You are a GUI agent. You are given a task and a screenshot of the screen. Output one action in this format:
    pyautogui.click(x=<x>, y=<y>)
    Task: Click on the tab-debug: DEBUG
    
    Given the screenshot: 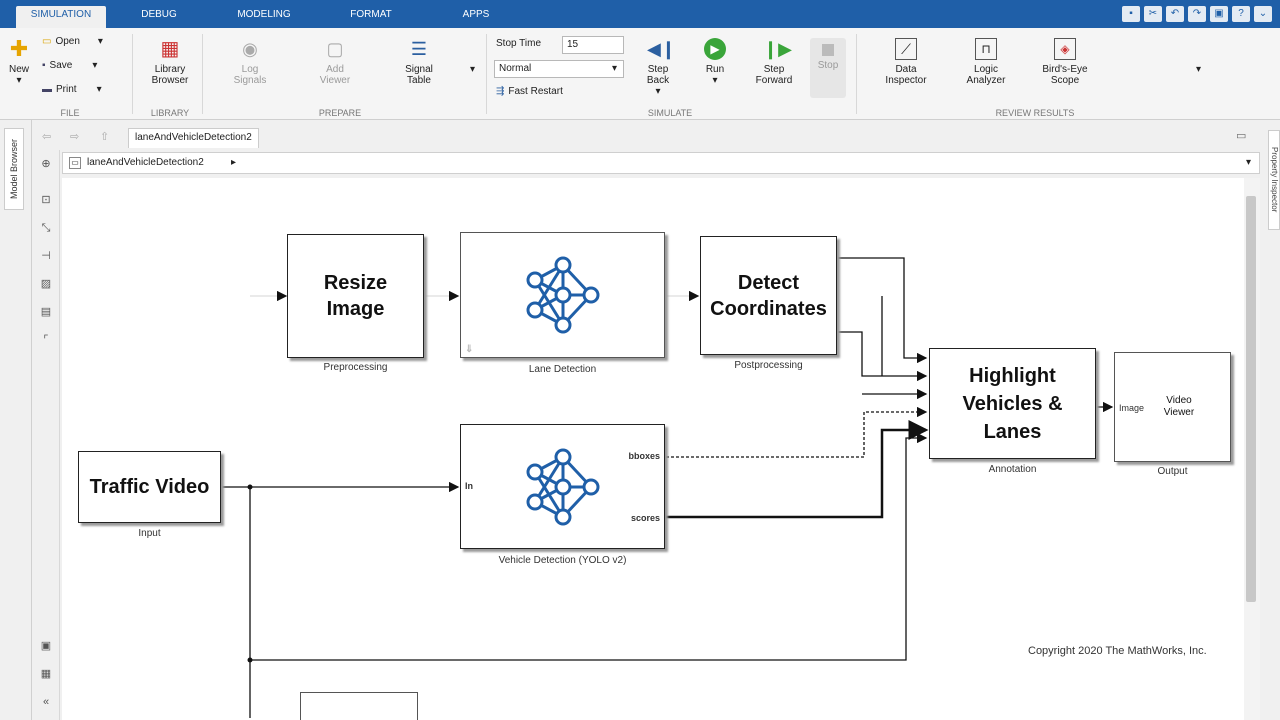 What is the action you would take?
    pyautogui.click(x=159, y=17)
    